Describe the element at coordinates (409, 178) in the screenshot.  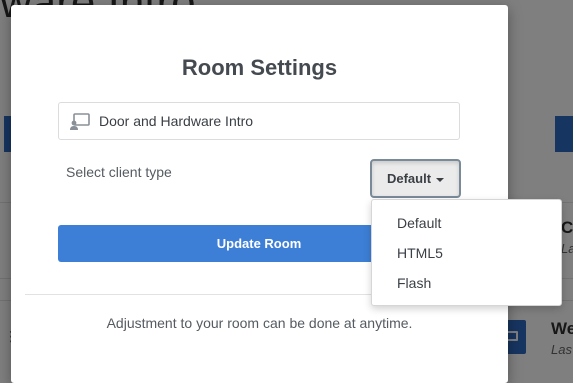
I see `client-type-button-label: Default` at that location.